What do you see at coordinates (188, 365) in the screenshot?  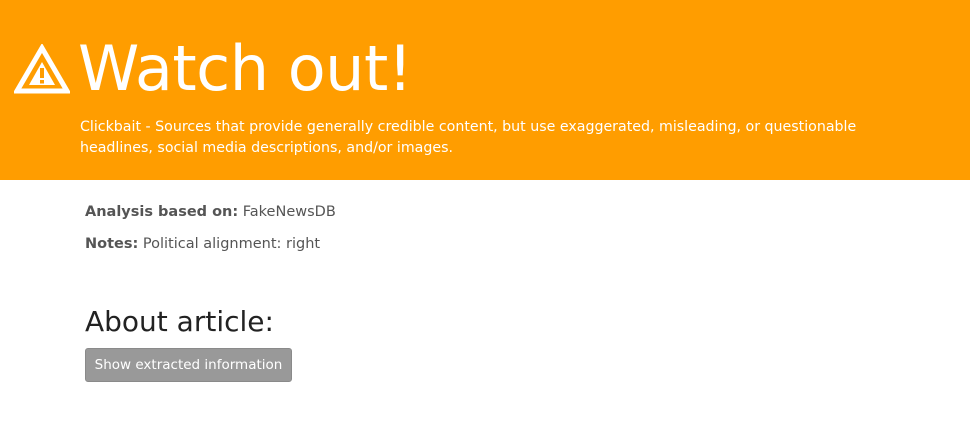 I see `show-extracted-information-button: Show extracted information` at bounding box center [188, 365].